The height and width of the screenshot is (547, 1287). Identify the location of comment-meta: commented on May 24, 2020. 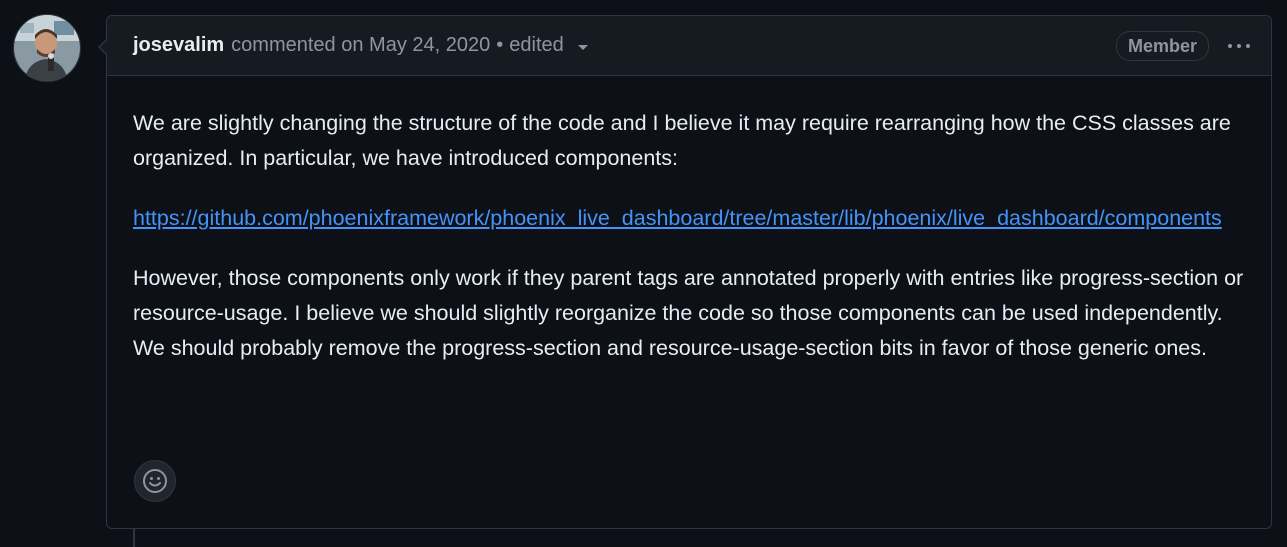
(360, 45).